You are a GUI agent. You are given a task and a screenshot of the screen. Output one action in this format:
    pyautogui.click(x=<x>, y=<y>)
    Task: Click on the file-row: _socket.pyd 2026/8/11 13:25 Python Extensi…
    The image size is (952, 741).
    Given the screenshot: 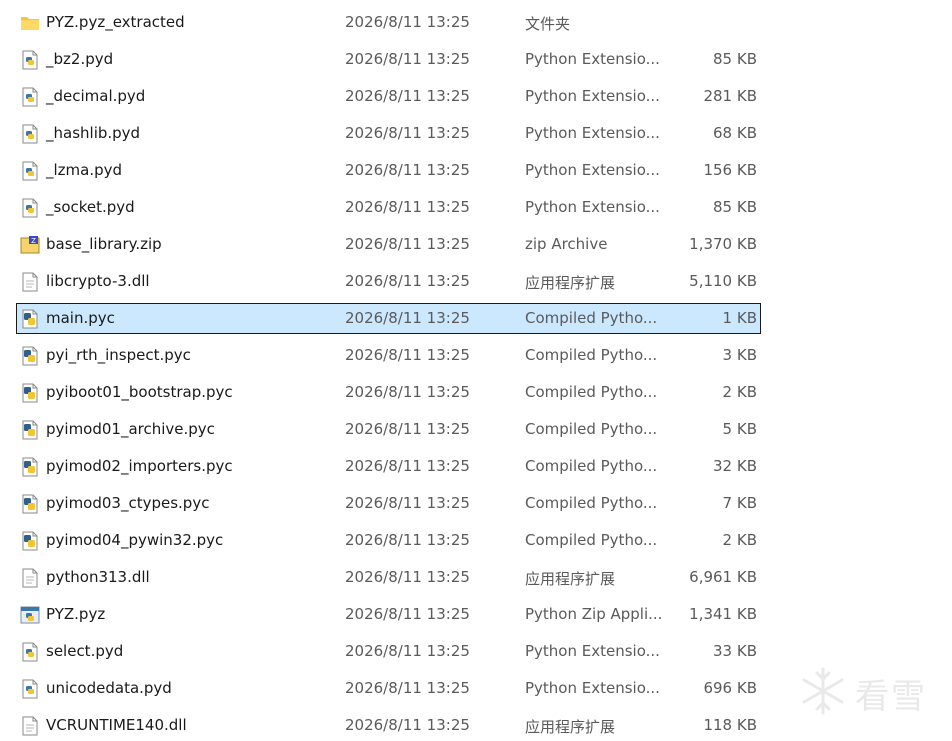 What is the action you would take?
    pyautogui.click(x=388, y=207)
    